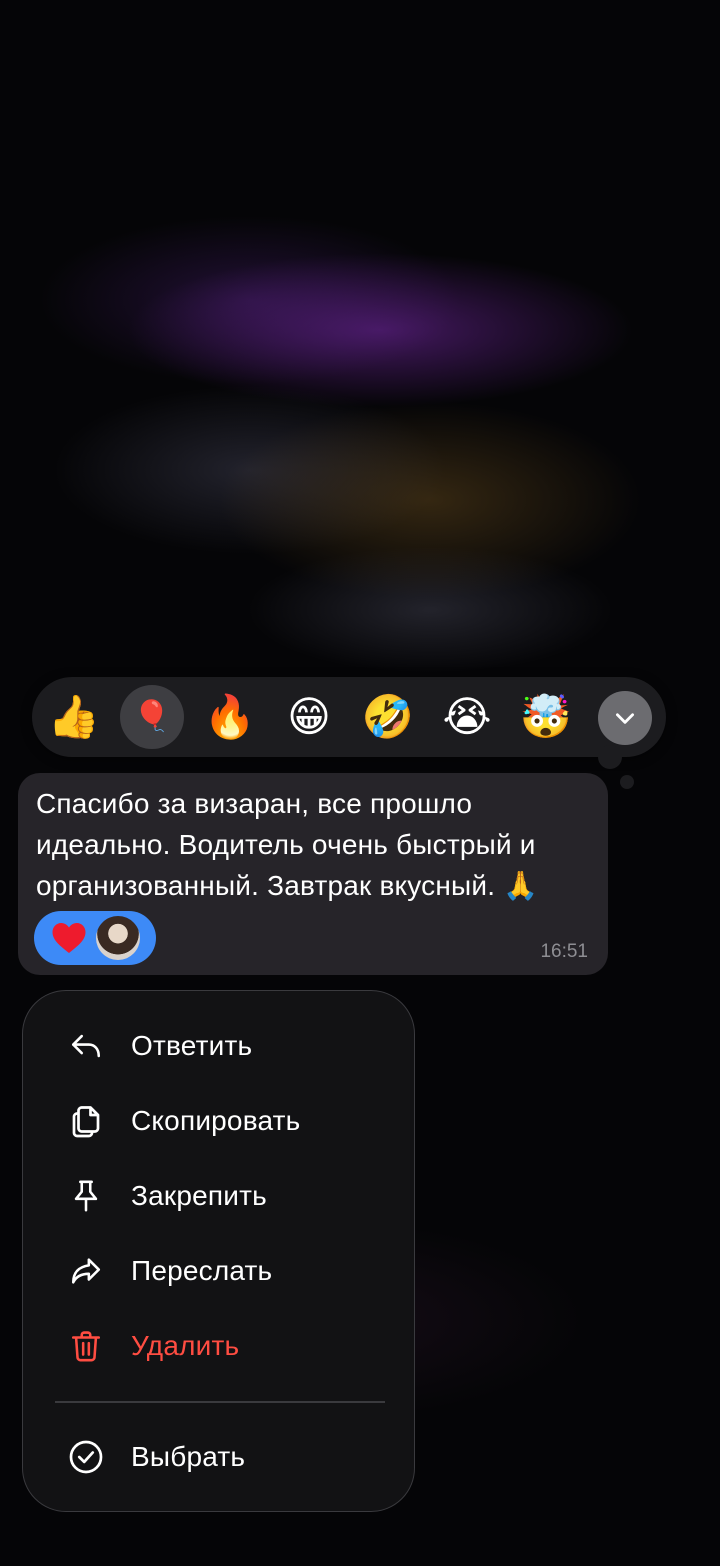 The height and width of the screenshot is (1566, 720). What do you see at coordinates (86, 1121) in the screenshot?
I see `copy-icon` at bounding box center [86, 1121].